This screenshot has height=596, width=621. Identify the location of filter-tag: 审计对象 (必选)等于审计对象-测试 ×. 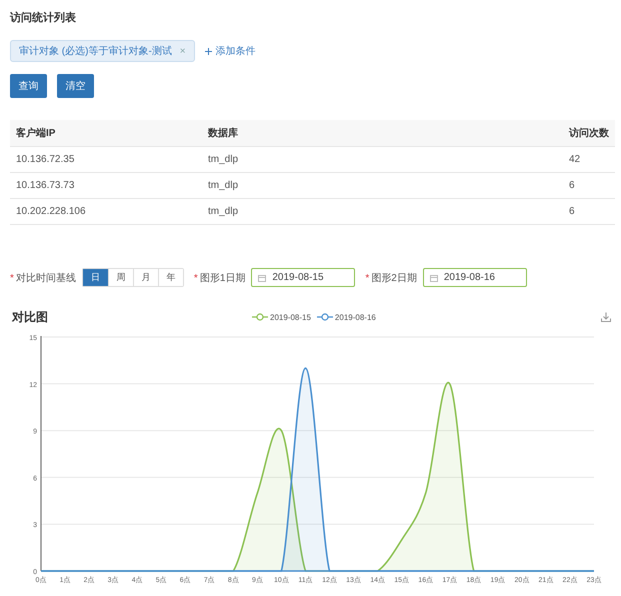
(102, 51).